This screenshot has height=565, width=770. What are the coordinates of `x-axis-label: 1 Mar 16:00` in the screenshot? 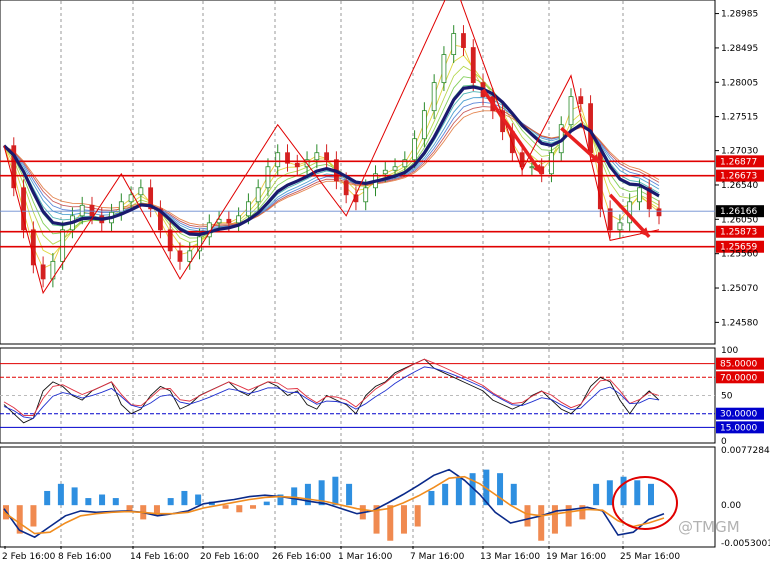 It's located at (365, 557).